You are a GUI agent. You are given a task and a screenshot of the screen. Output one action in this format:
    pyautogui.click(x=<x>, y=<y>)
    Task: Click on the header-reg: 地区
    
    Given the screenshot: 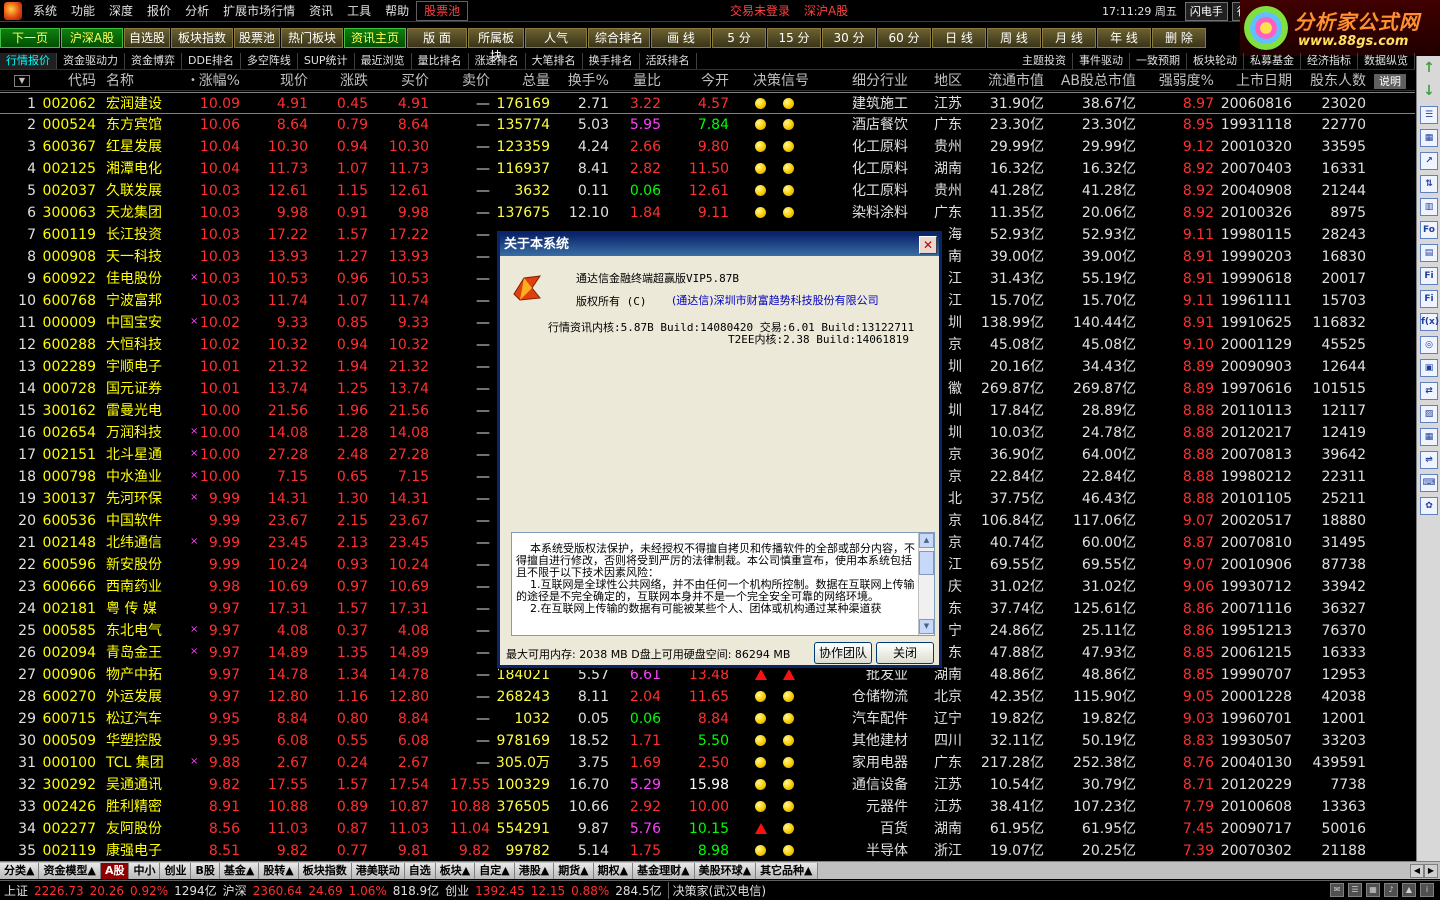 What is the action you would take?
    pyautogui.click(x=939, y=81)
    